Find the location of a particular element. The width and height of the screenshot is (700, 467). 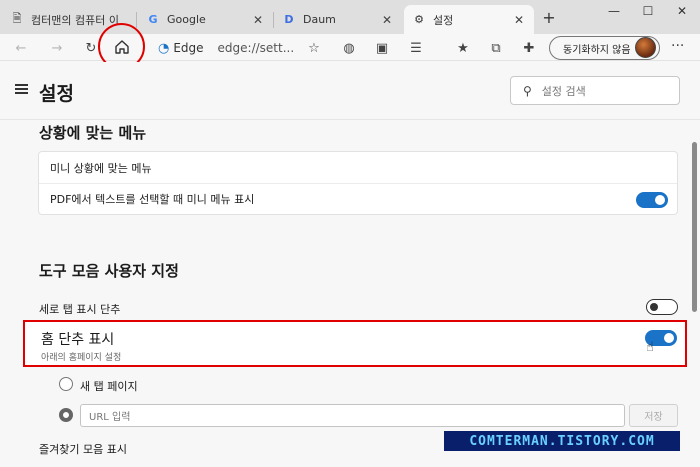

tab-title: Daum is located at coordinates (319, 19).